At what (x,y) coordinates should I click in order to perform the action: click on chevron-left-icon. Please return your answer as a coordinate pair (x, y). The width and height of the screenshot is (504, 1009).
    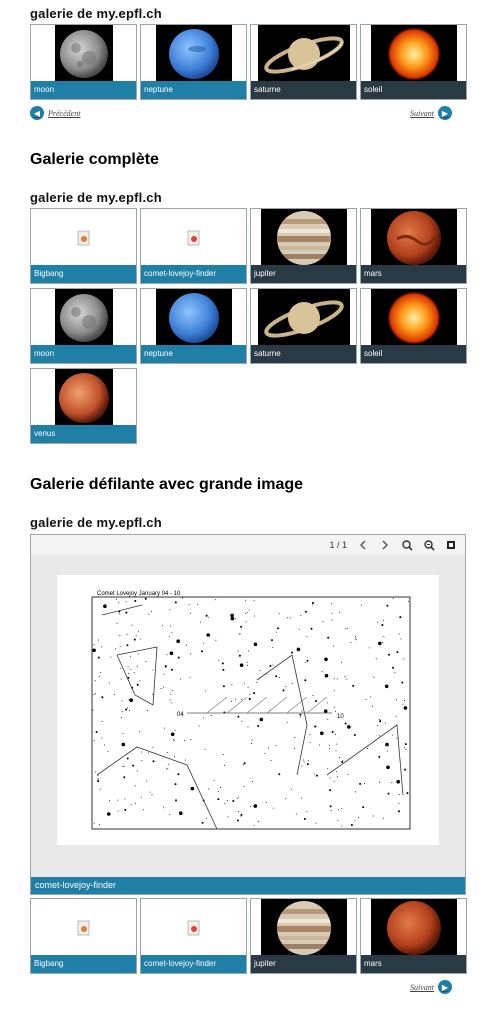
    Looking at the image, I should click on (363, 545).